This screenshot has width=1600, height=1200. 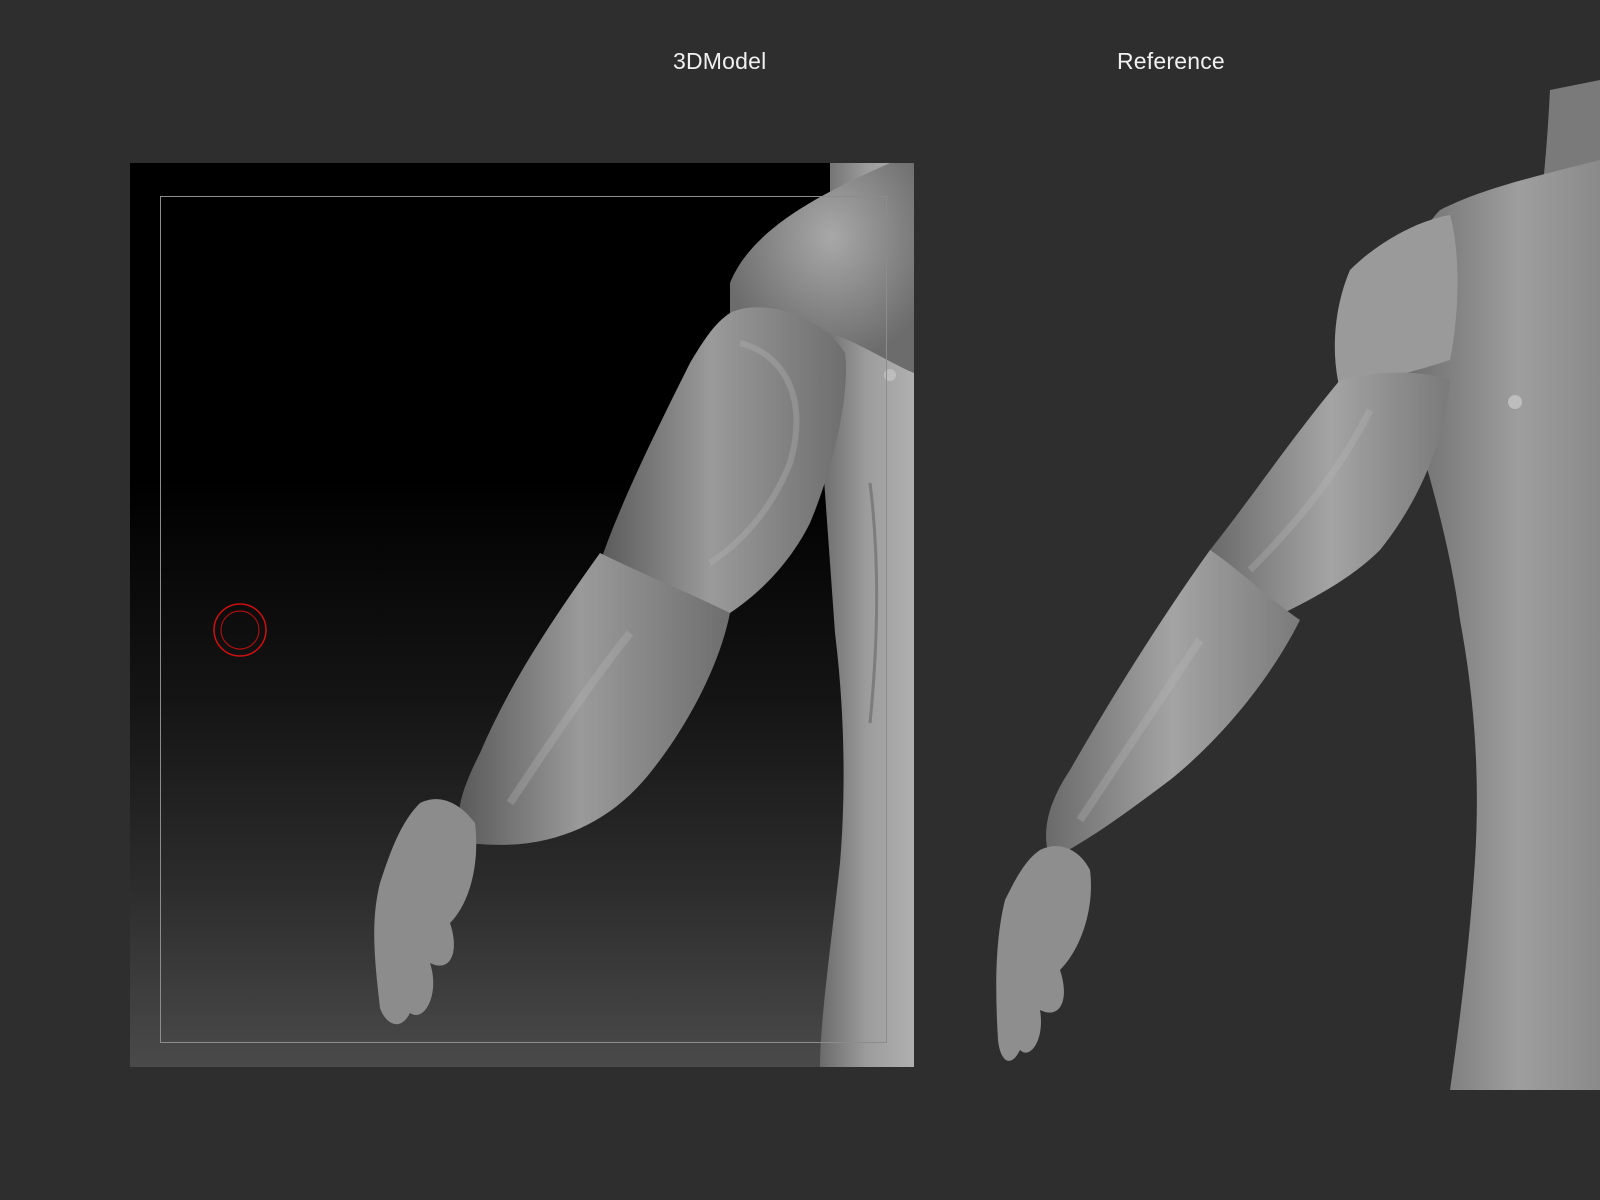 What do you see at coordinates (1043, 953) in the screenshot?
I see `reference-hand` at bounding box center [1043, 953].